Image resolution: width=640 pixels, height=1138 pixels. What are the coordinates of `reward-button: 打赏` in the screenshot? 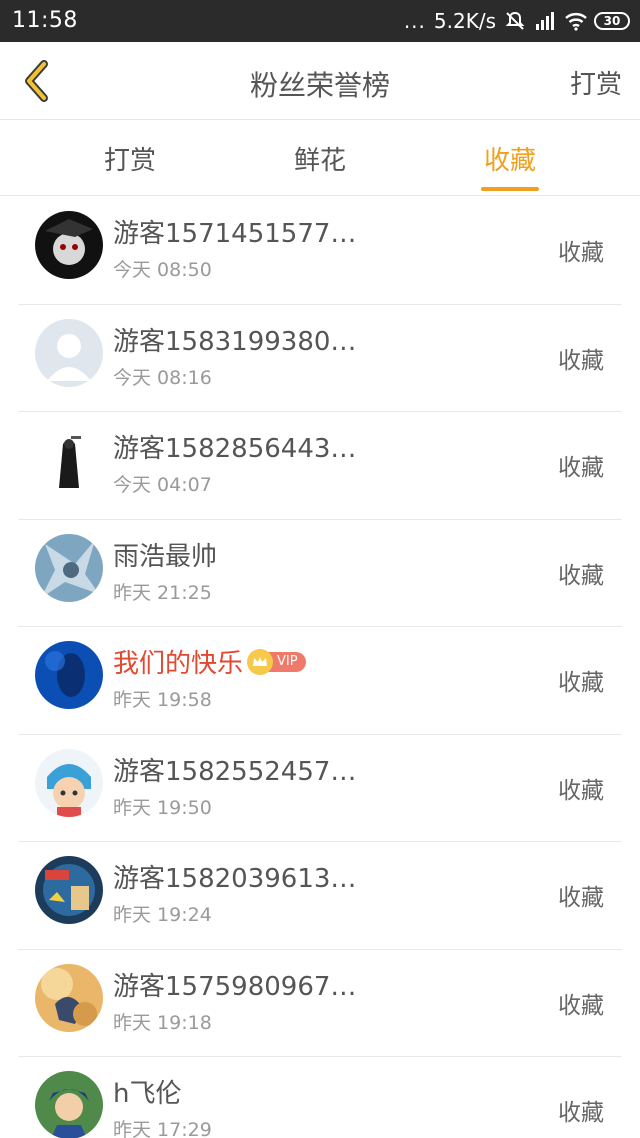 It's located at (596, 82).